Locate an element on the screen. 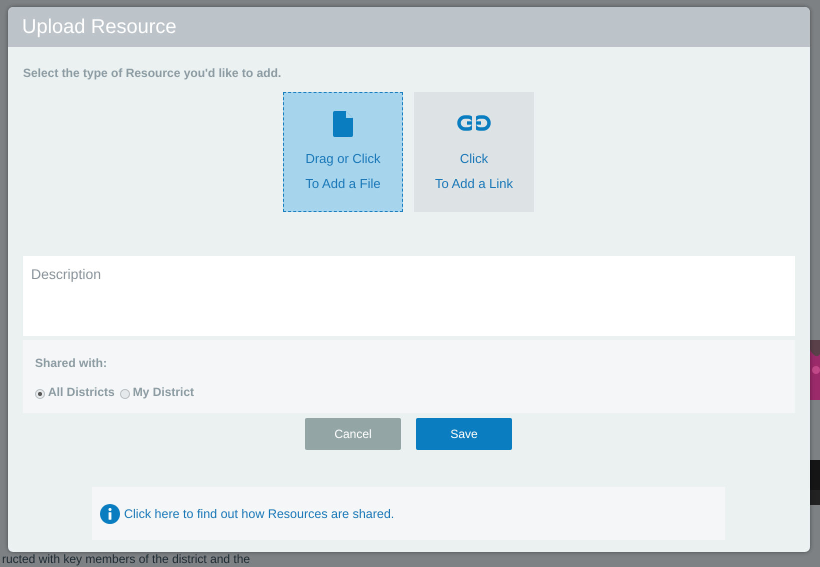 The height and width of the screenshot is (567, 820). add-file-tile: Drag or Click To Add a File is located at coordinates (343, 152).